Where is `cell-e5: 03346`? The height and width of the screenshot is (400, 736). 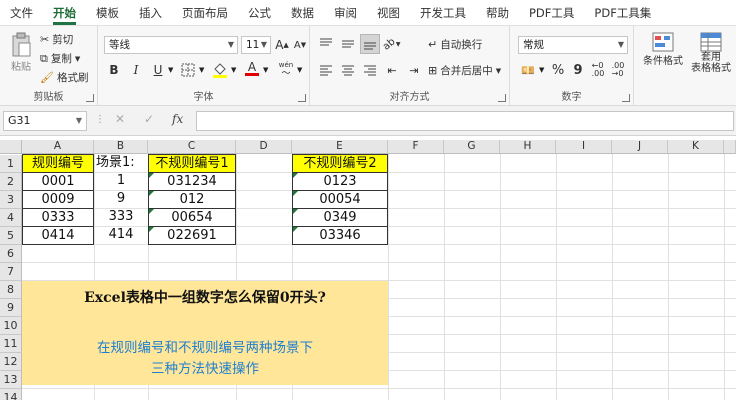
cell-e5: 03346 is located at coordinates (340, 235).